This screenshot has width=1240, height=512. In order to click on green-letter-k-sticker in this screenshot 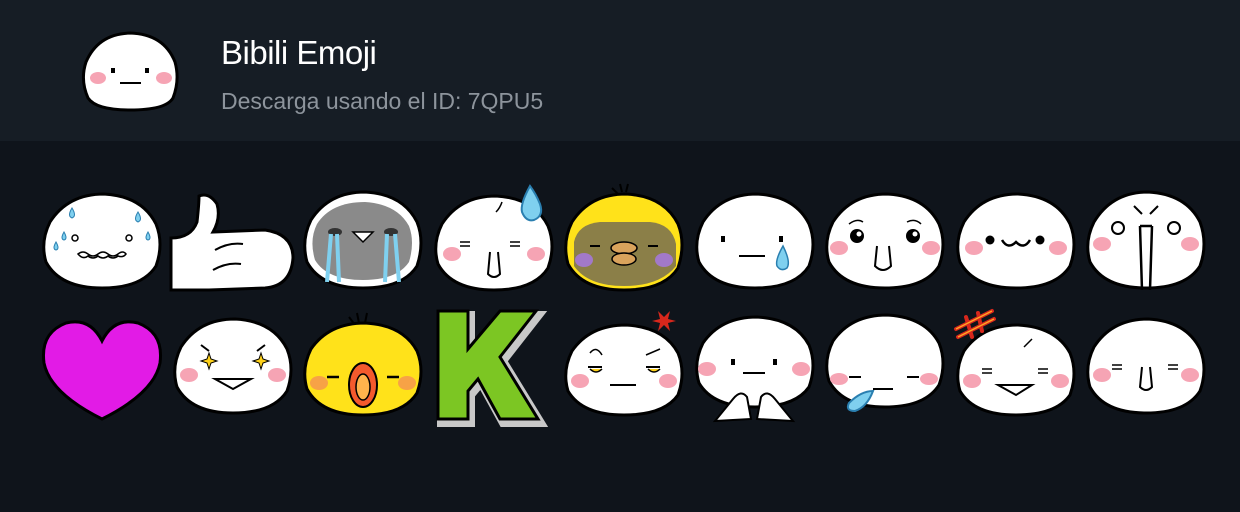, I will do `click(495, 367)`.